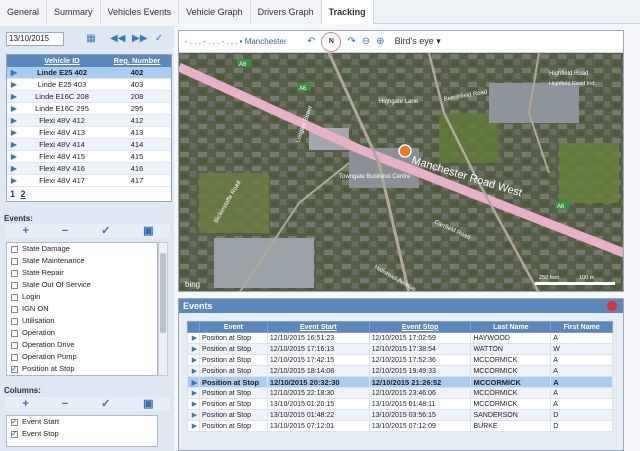 Image resolution: width=640 pixels, height=451 pixels. What do you see at coordinates (25, 231) in the screenshot?
I see `add-icon: +` at bounding box center [25, 231].